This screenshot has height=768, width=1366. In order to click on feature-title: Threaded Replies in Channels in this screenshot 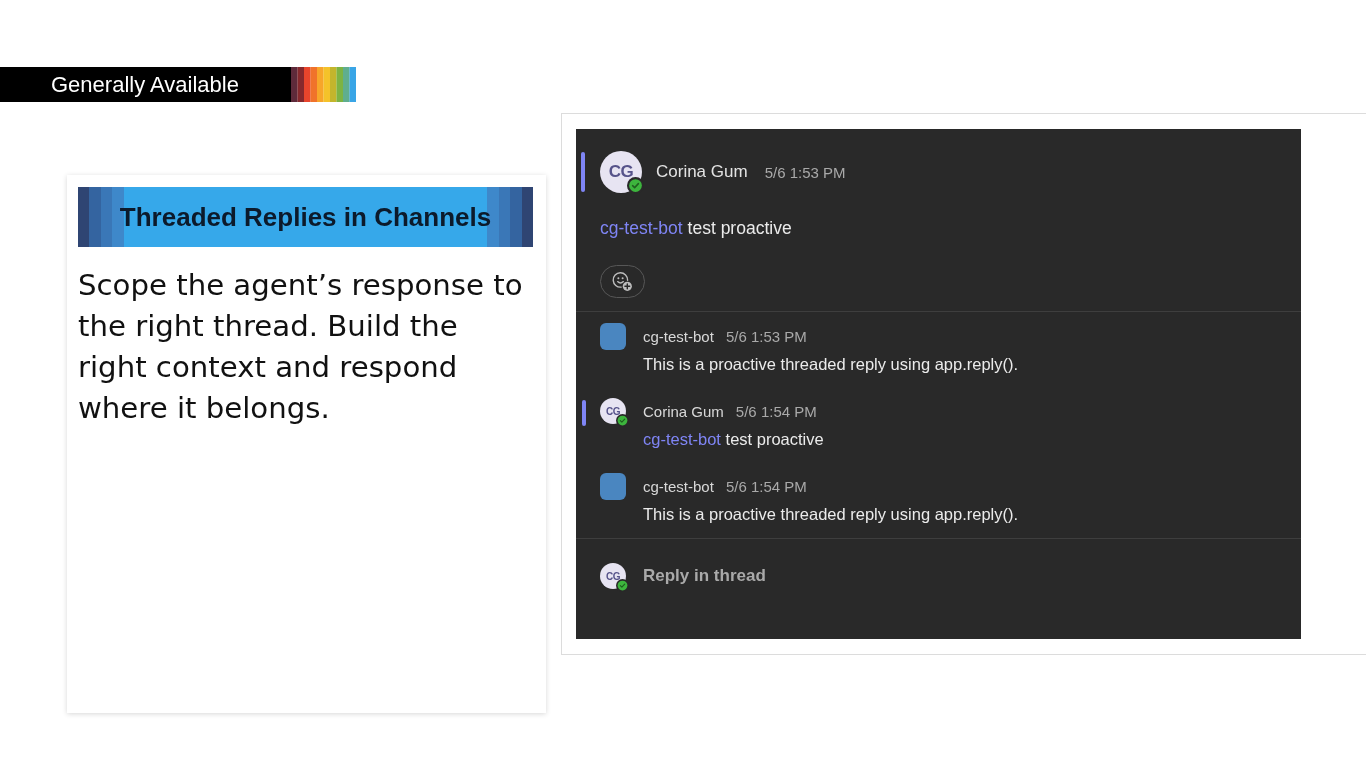, I will do `click(305, 217)`.